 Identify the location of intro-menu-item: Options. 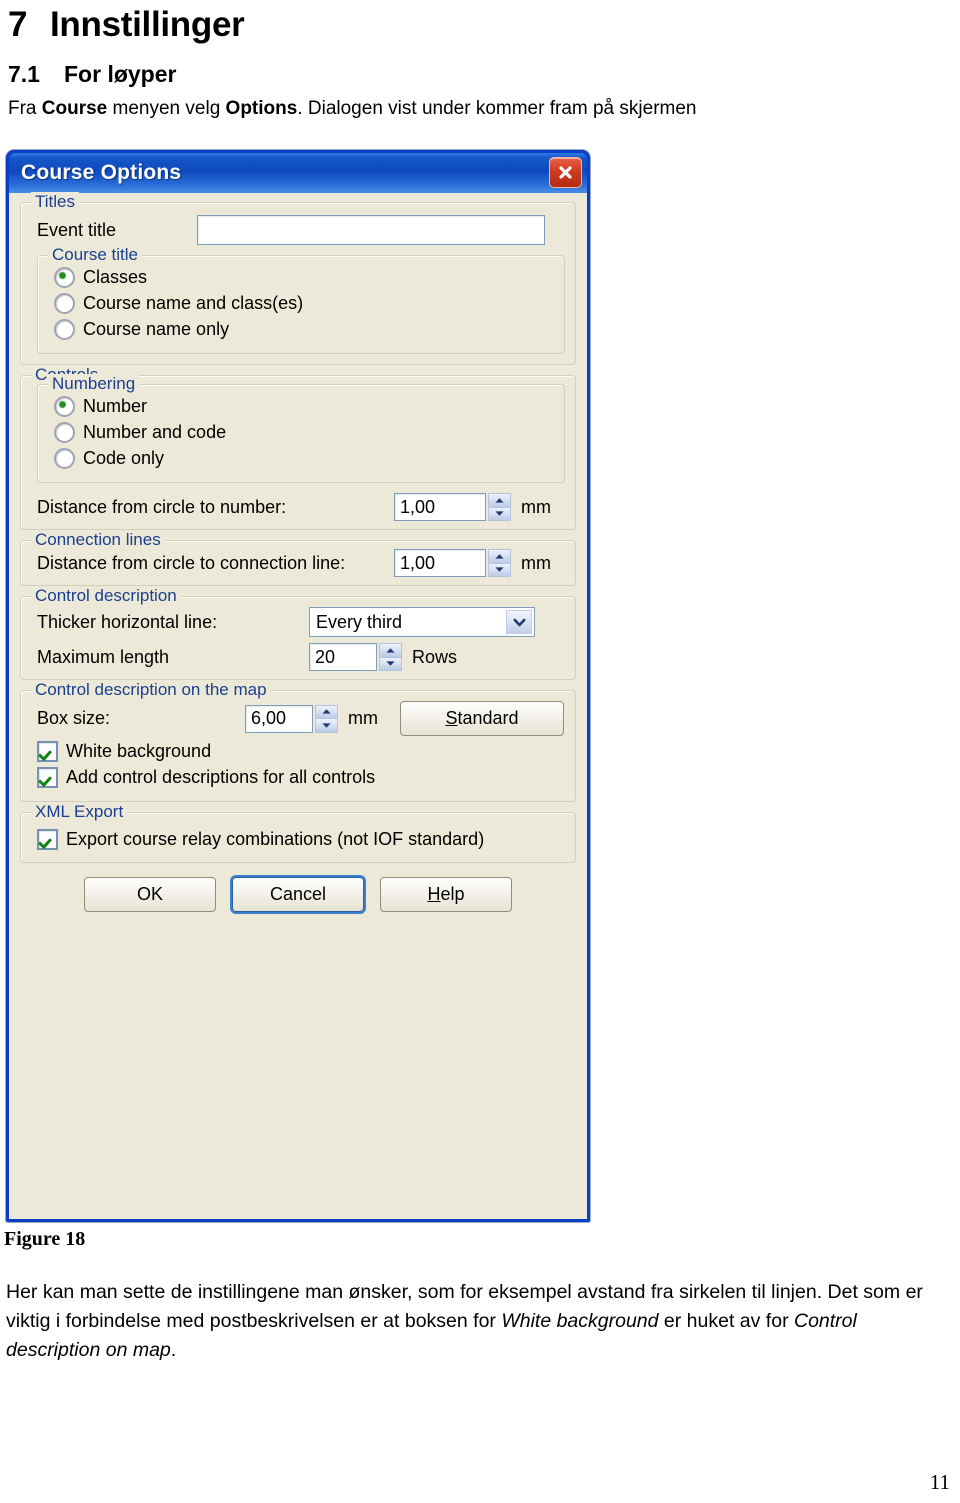
(261, 108).